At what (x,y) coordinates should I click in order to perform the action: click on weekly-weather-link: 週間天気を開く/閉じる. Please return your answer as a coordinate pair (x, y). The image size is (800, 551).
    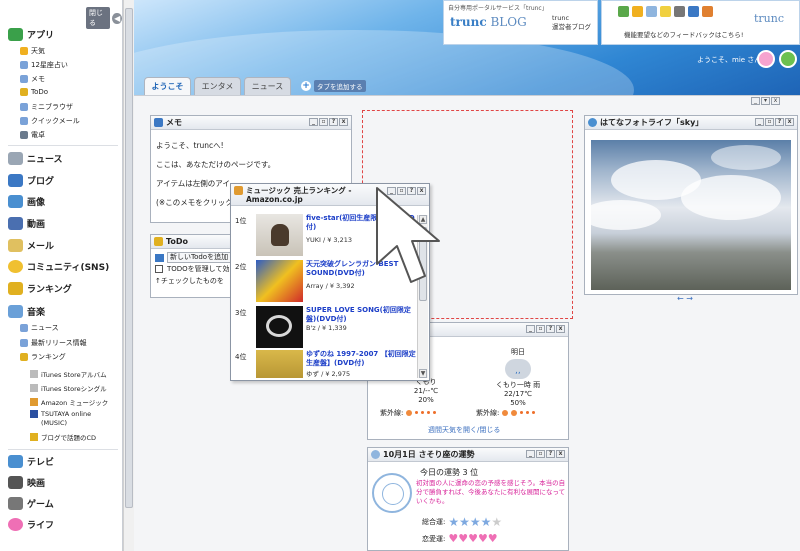
    Looking at the image, I should click on (464, 430).